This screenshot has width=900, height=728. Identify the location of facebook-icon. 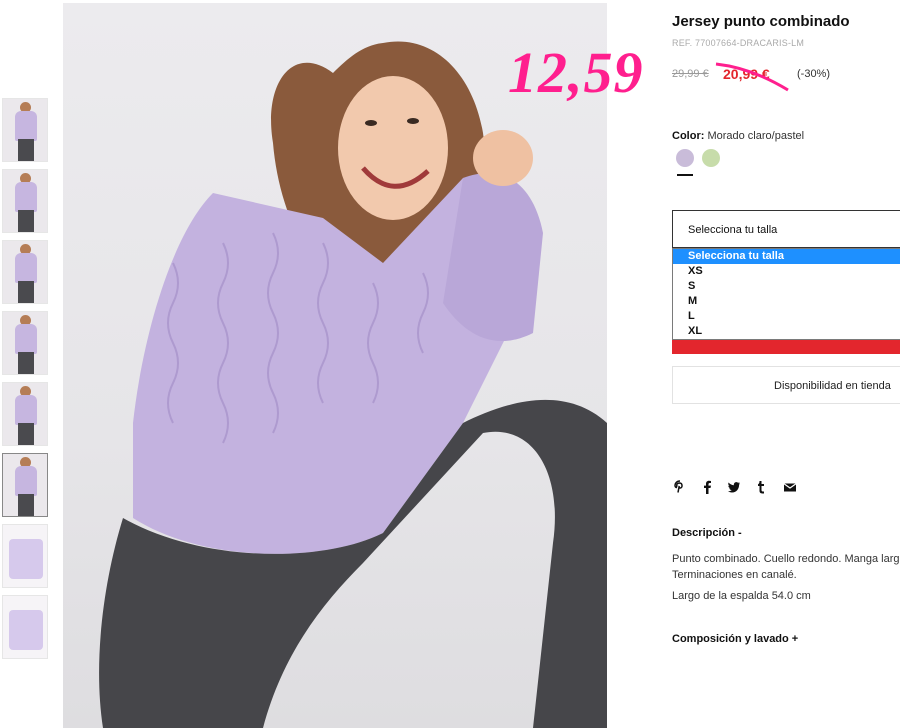
(707, 487).